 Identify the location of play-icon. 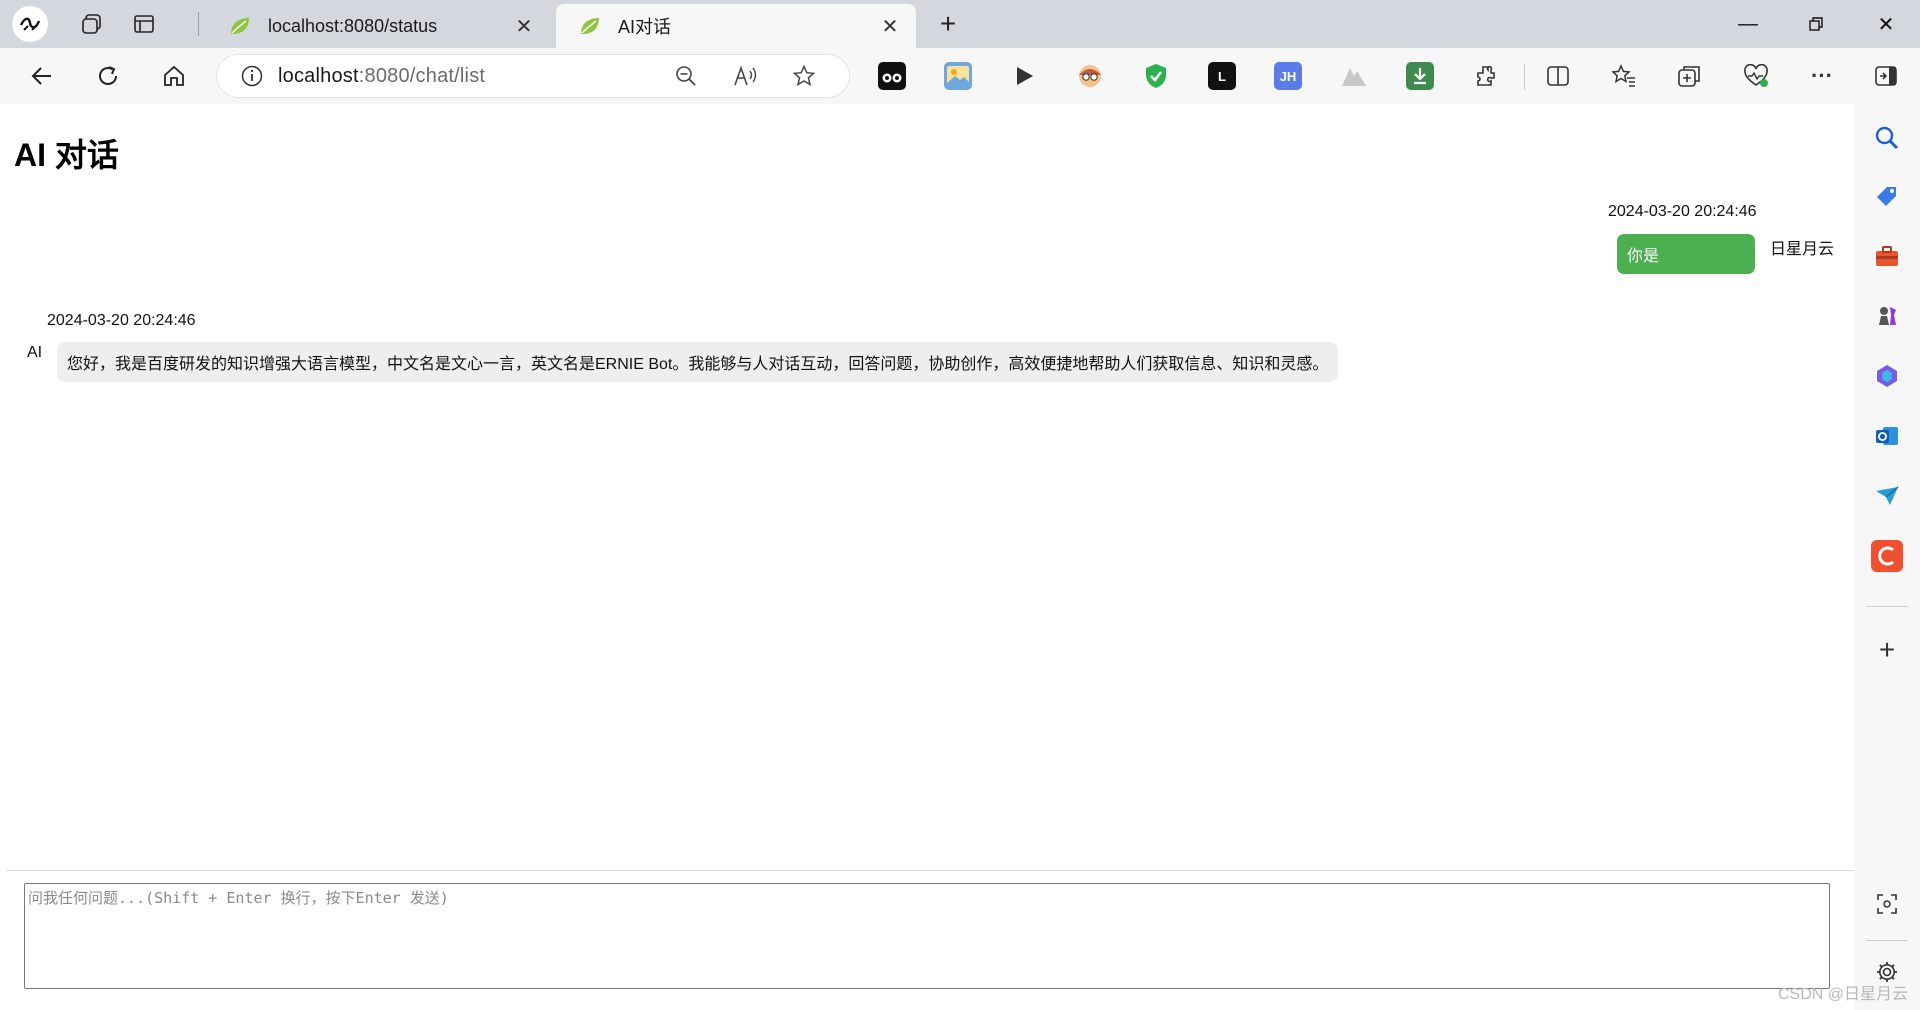
(1025, 76).